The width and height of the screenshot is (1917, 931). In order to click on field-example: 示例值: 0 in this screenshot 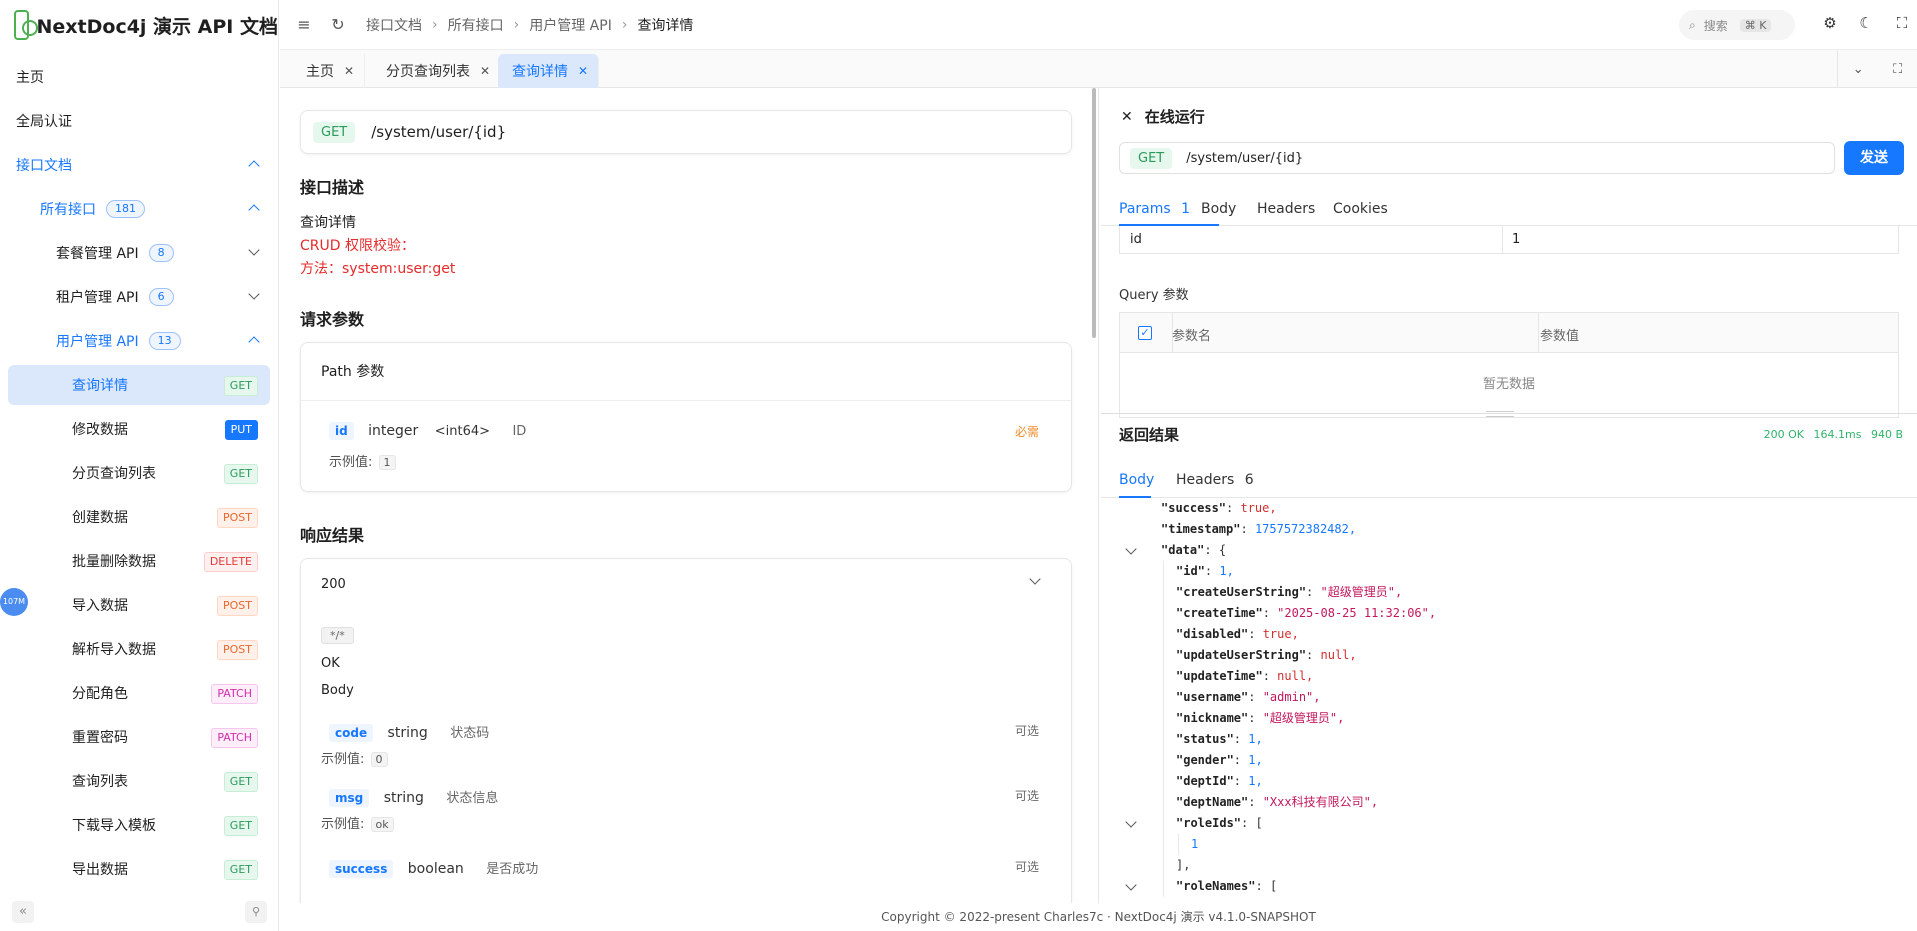, I will do `click(686, 755)`.